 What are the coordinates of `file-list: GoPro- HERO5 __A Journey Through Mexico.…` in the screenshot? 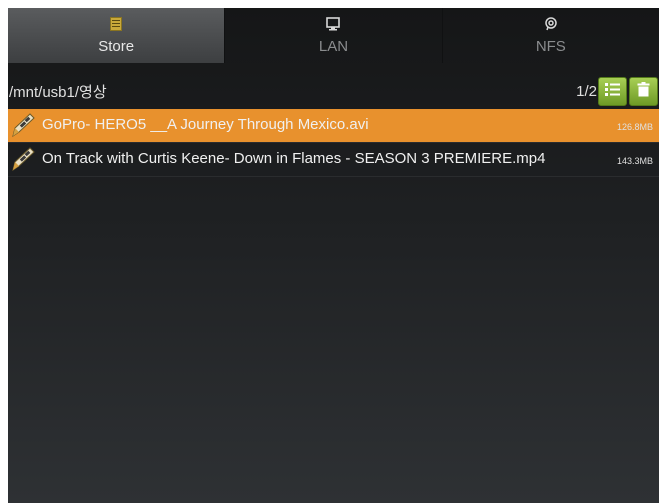 It's located at (333, 143).